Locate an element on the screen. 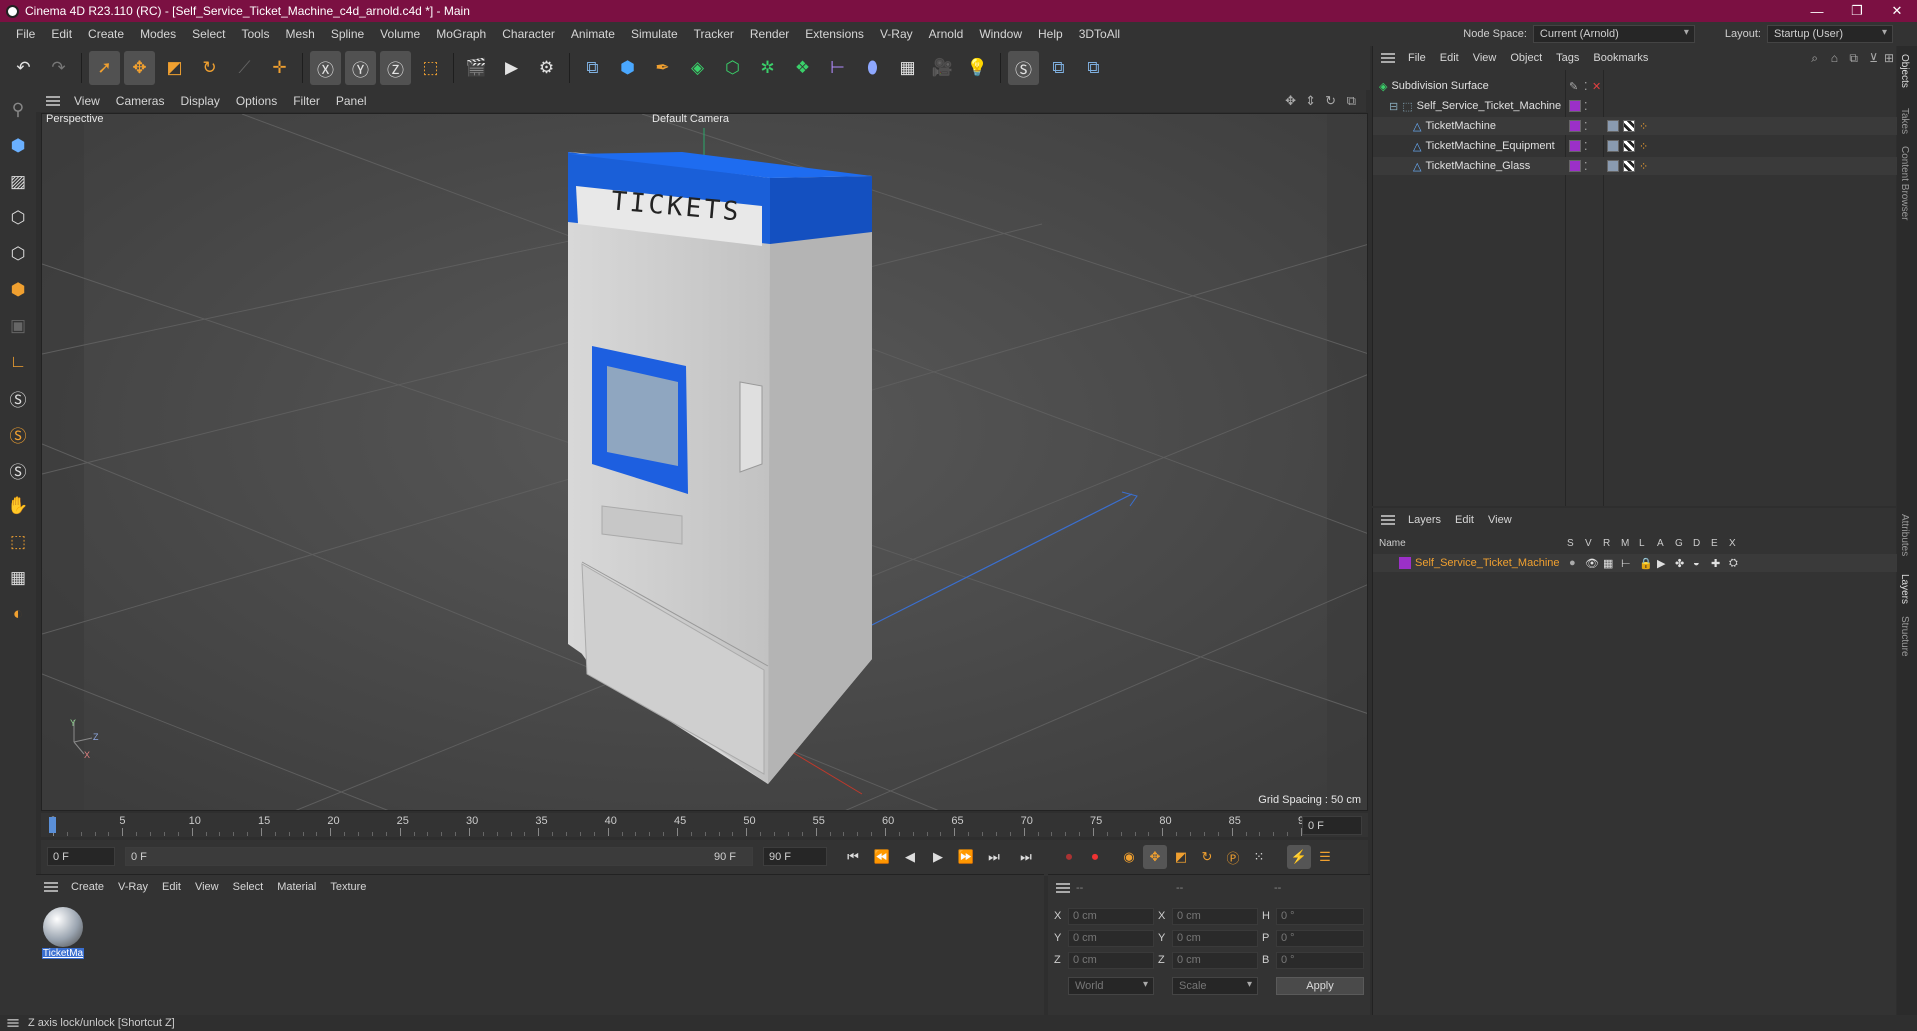  menu-arnold: Arnold is located at coordinates (946, 34).